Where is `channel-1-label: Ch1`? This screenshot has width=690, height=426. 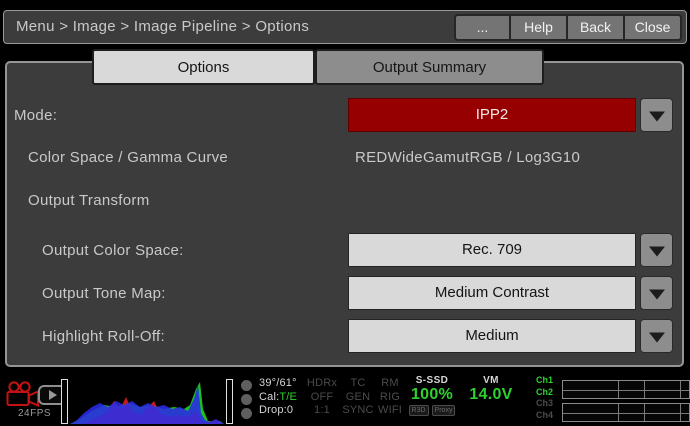 channel-1-label: Ch1 is located at coordinates (545, 380).